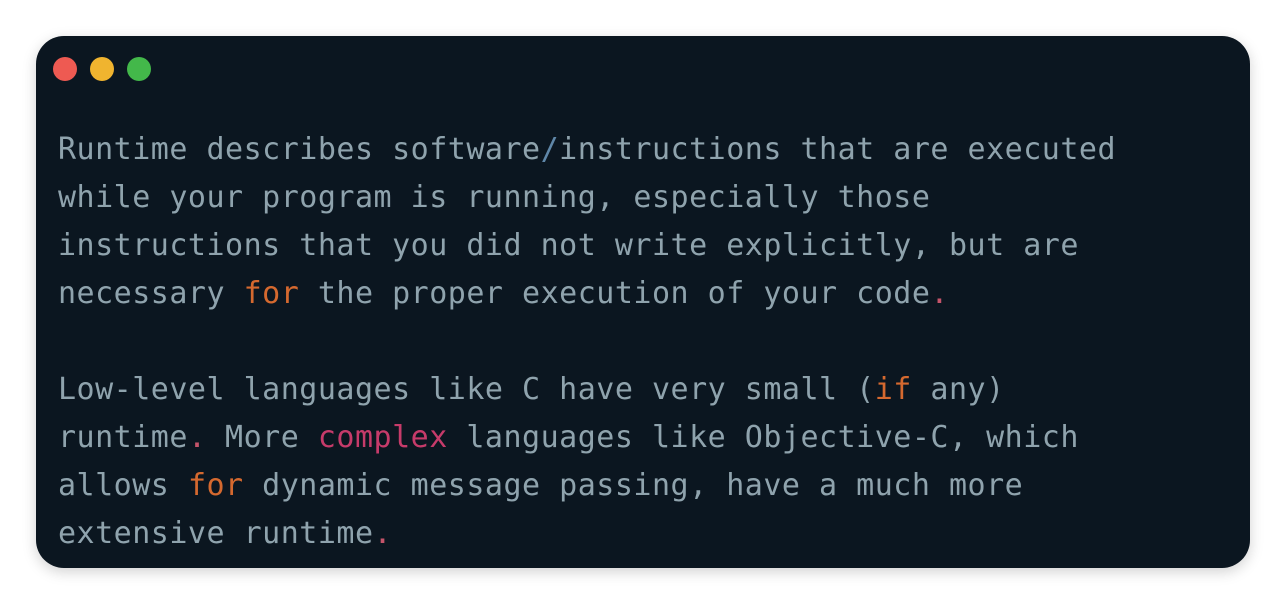 This screenshot has height=604, width=1286. What do you see at coordinates (550, 149) in the screenshot?
I see `slash-token: /` at bounding box center [550, 149].